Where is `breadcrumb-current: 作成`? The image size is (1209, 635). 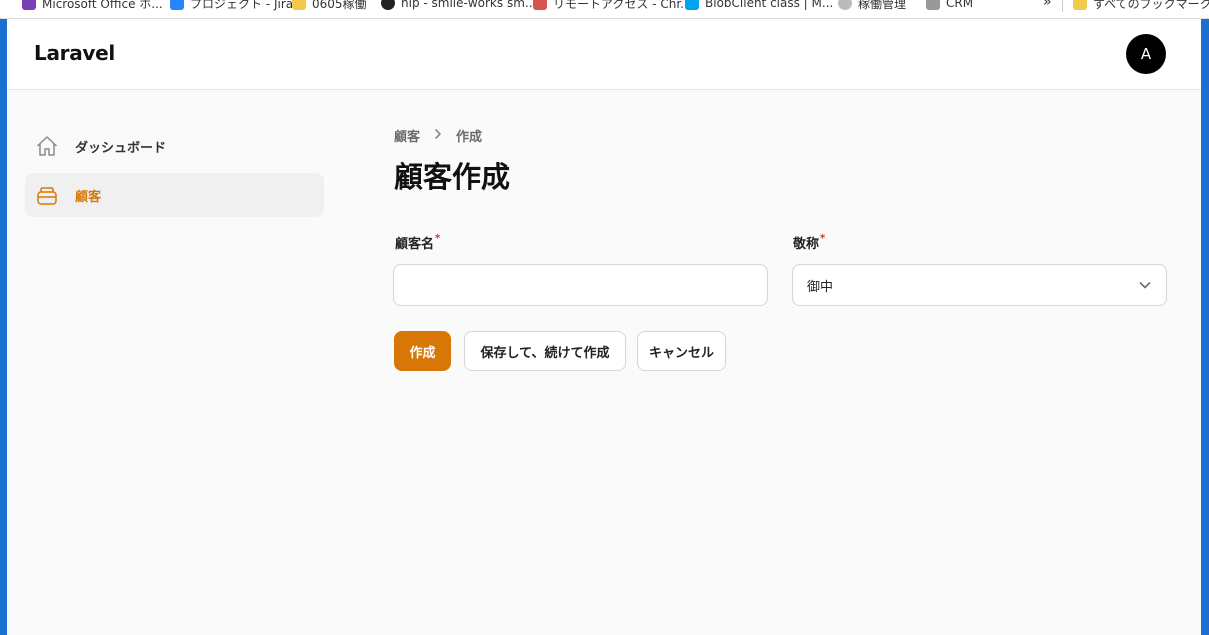 breadcrumb-current: 作成 is located at coordinates (469, 137).